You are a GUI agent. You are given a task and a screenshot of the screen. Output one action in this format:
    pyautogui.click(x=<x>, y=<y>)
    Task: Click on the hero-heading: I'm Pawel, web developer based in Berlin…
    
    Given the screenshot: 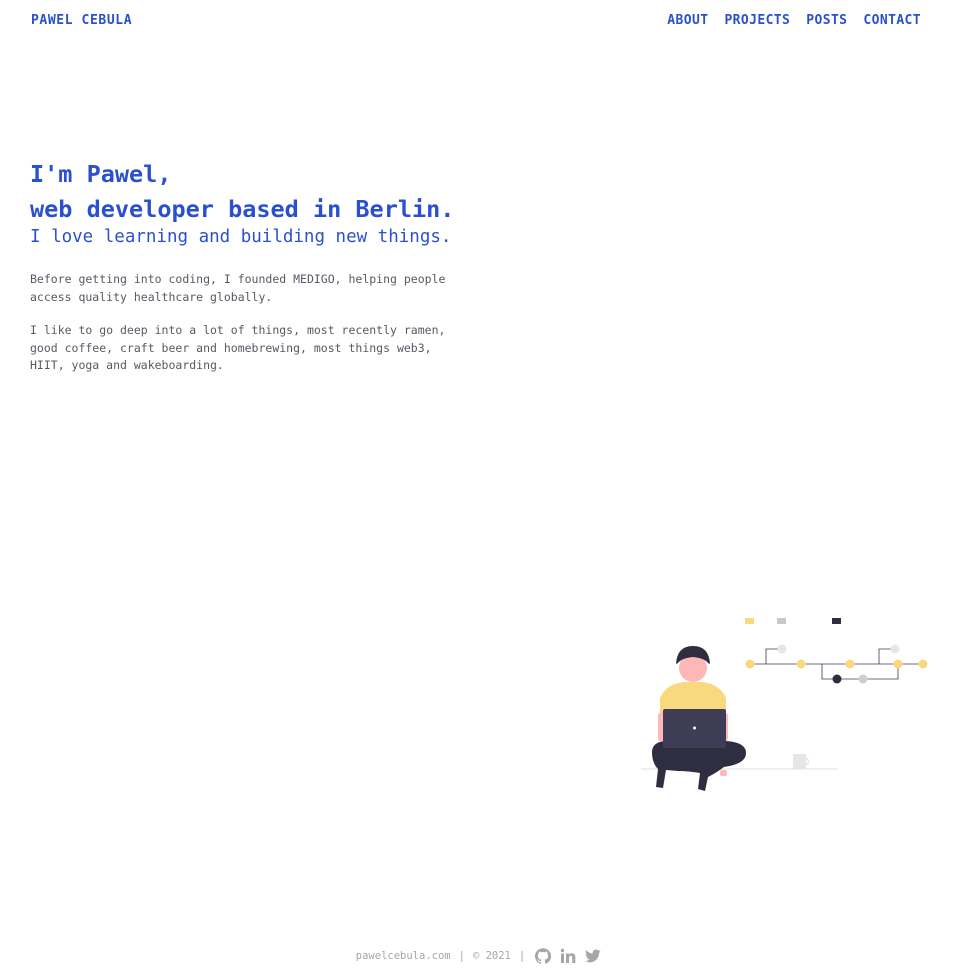 What is the action you would take?
    pyautogui.click(x=250, y=192)
    